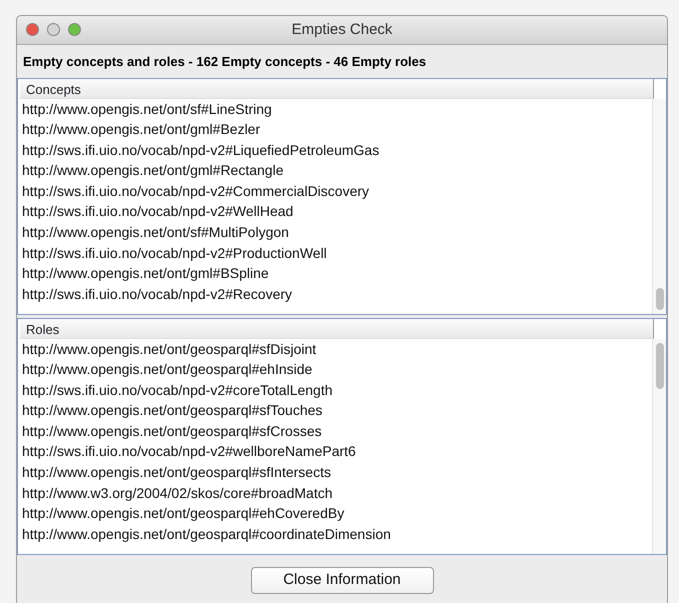 The height and width of the screenshot is (603, 679). Describe the element at coordinates (337, 88) in the screenshot. I see `column-header: Concepts` at that location.